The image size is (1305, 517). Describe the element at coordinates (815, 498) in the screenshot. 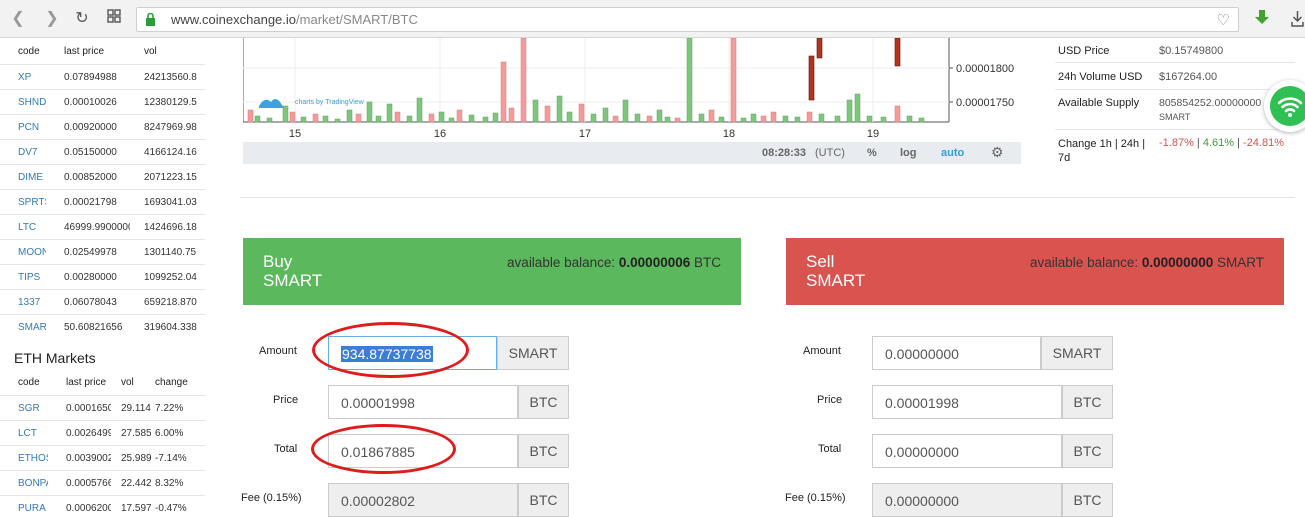

I see `sell-fee-label: Fee (0.15%)` at that location.